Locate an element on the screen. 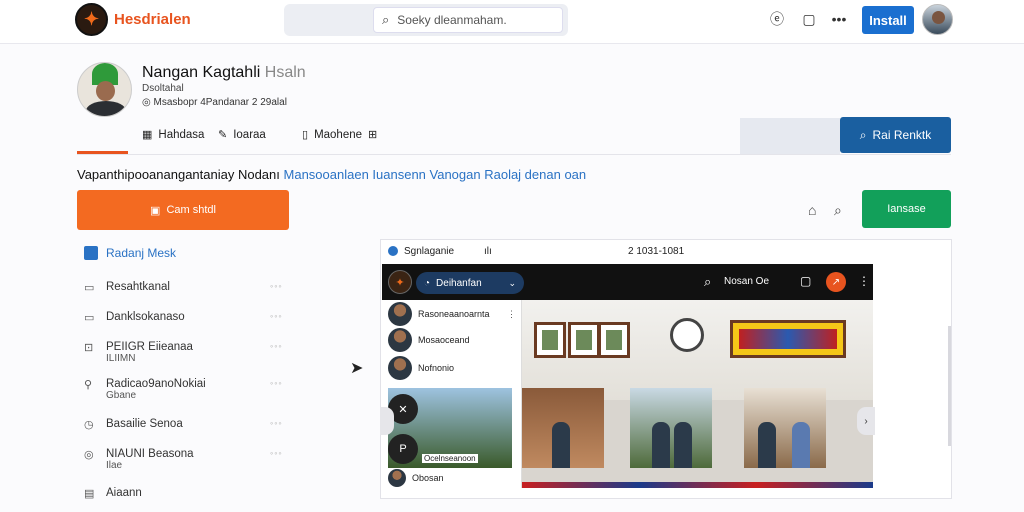 This screenshot has width=1024, height=512. sidebar-item: ▤ Aiaann is located at coordinates (184, 493).